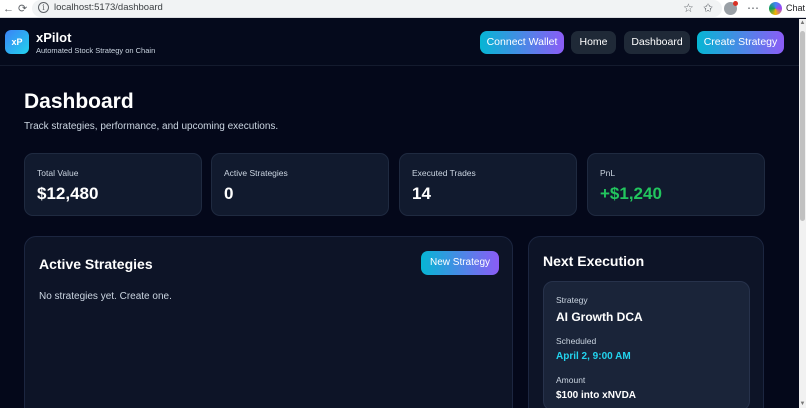  What do you see at coordinates (802, 404) in the screenshot?
I see `scroll-down-icon: ▼` at bounding box center [802, 404].